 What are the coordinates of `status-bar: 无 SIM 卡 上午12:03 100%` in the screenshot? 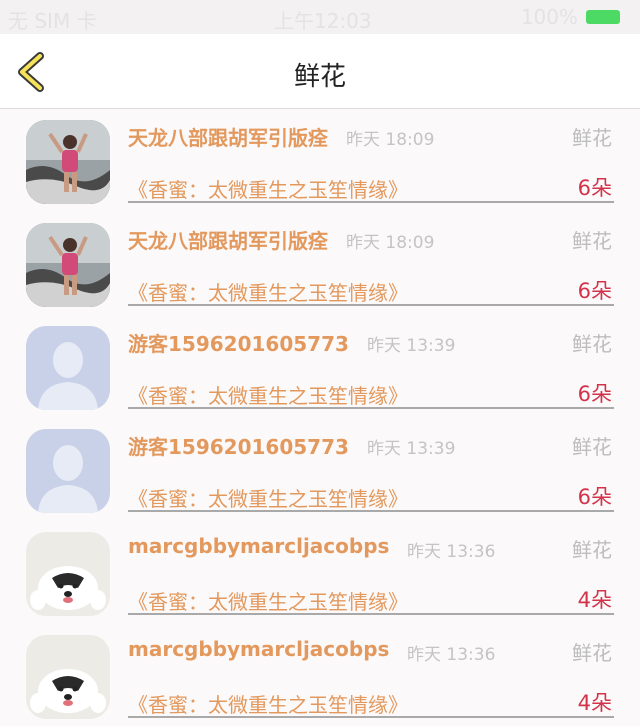 It's located at (320, 17).